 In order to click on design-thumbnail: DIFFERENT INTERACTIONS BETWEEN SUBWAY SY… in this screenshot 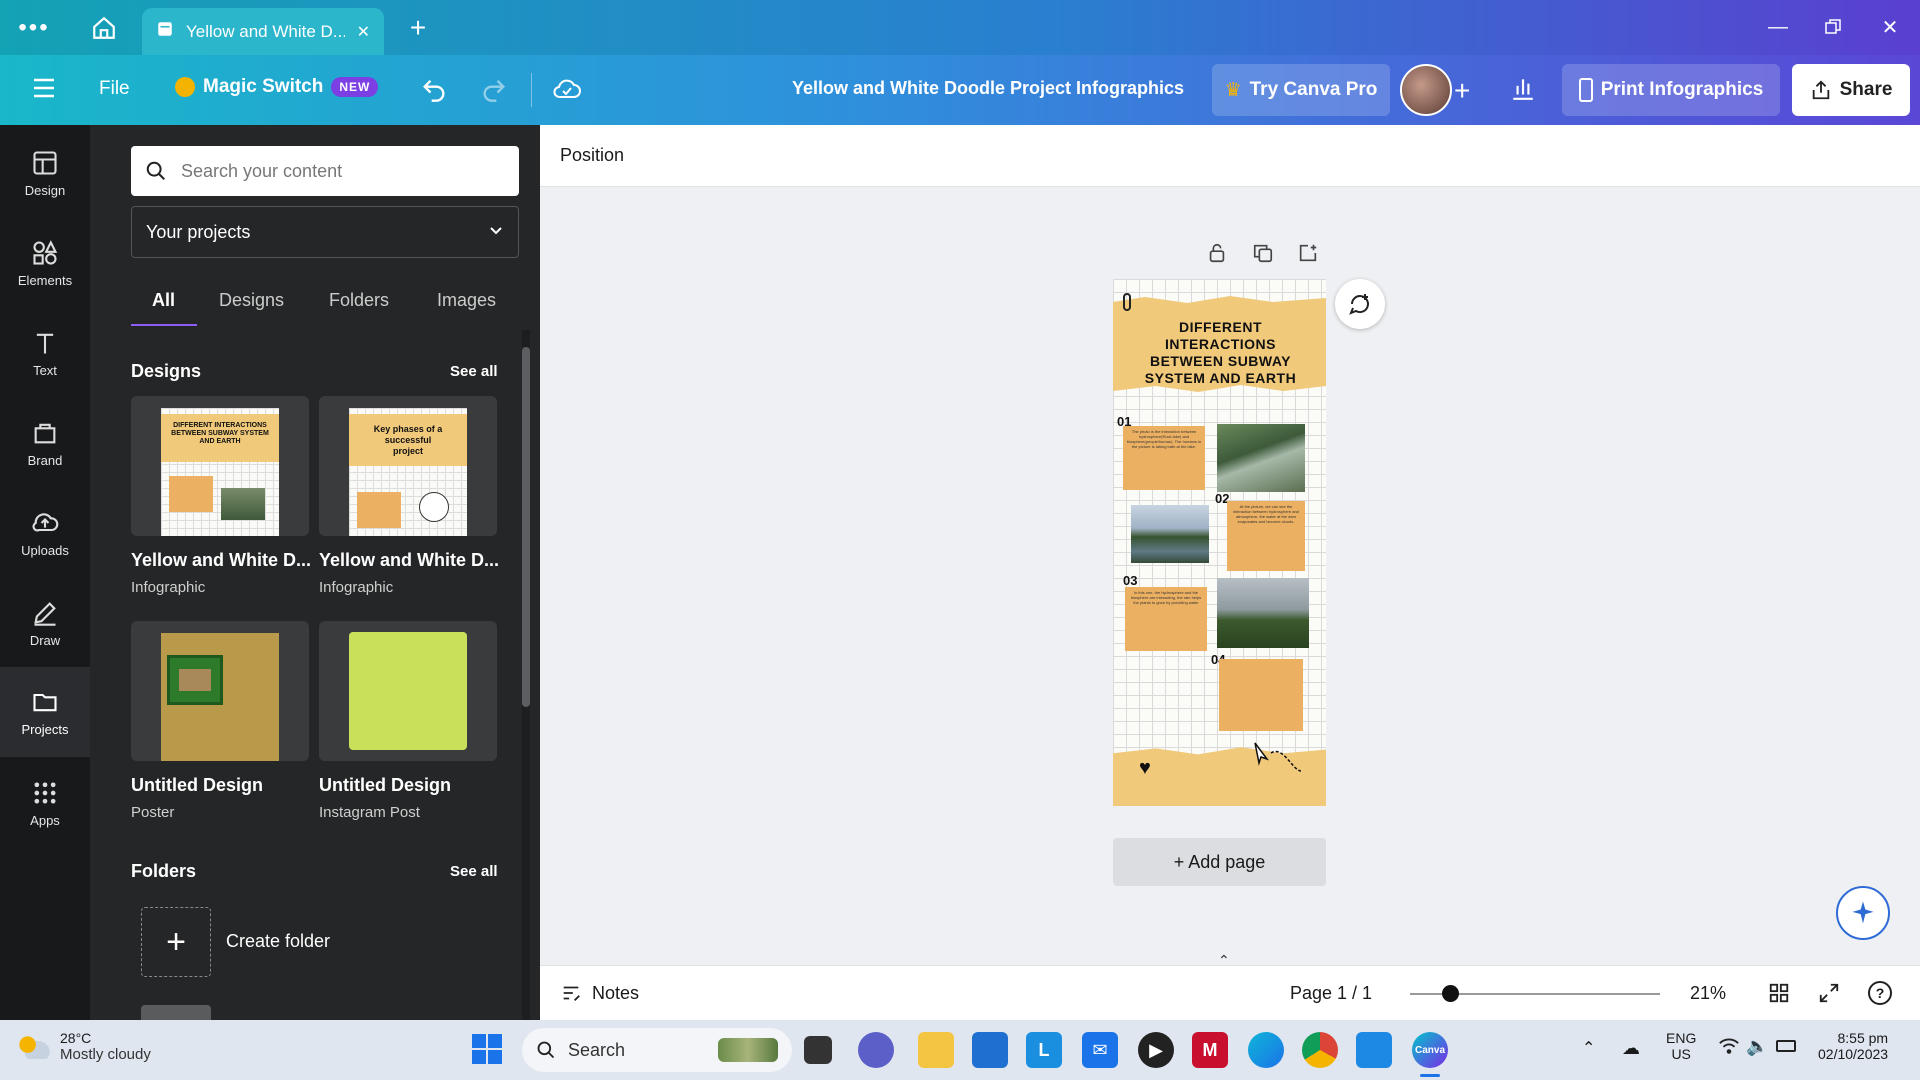, I will do `click(220, 466)`.